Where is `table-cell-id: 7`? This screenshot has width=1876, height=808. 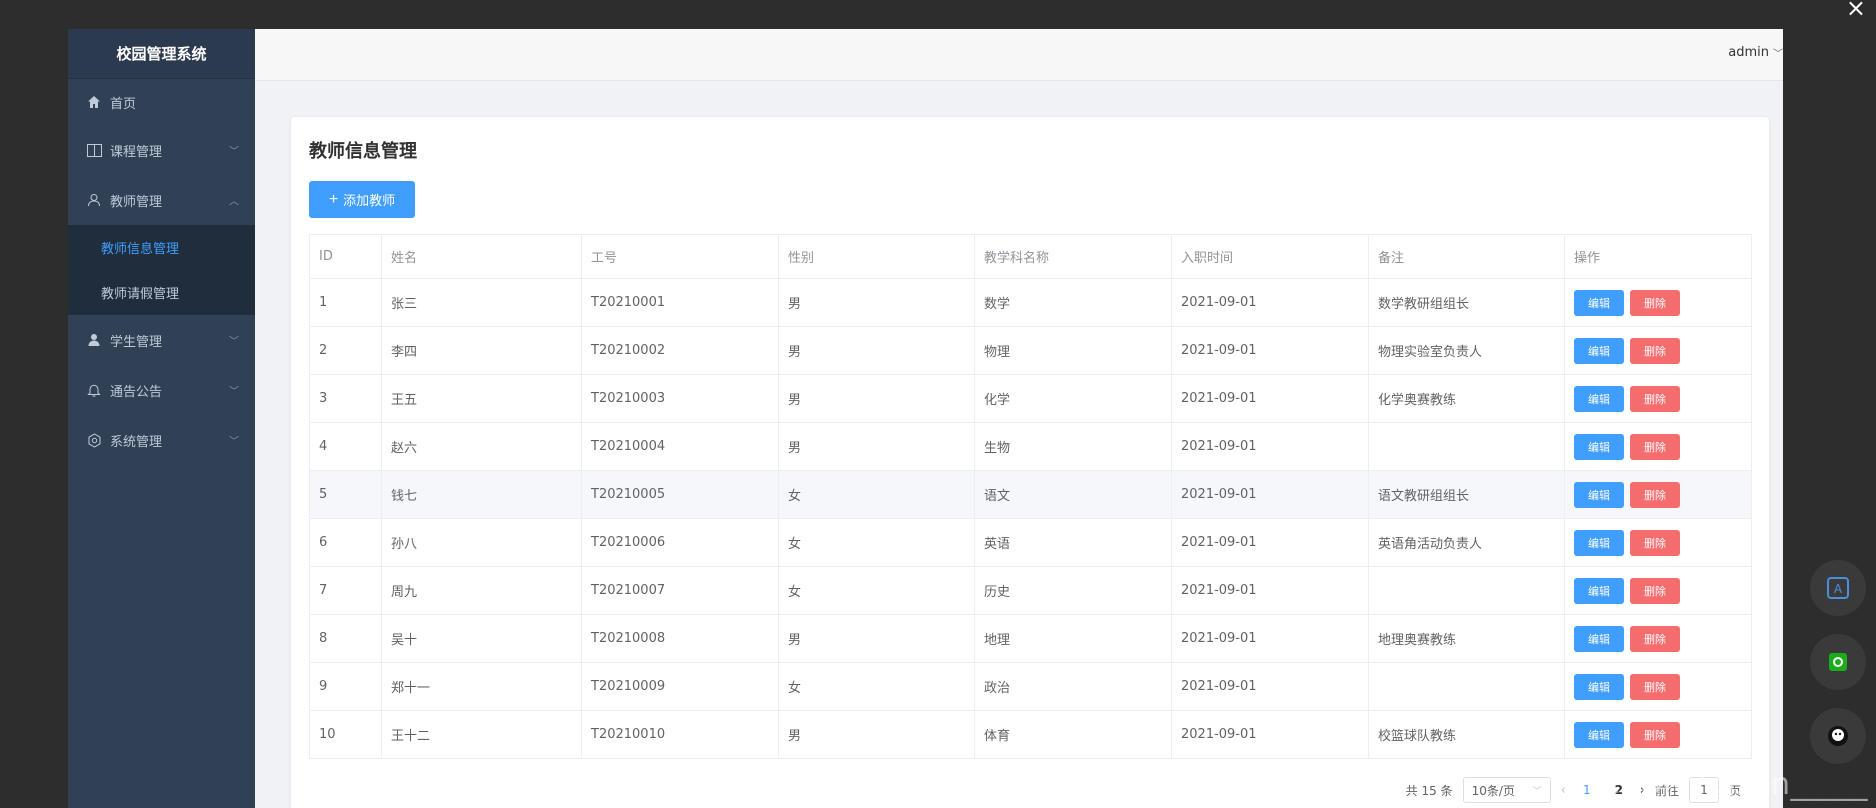
table-cell-id: 7 is located at coordinates (345, 590).